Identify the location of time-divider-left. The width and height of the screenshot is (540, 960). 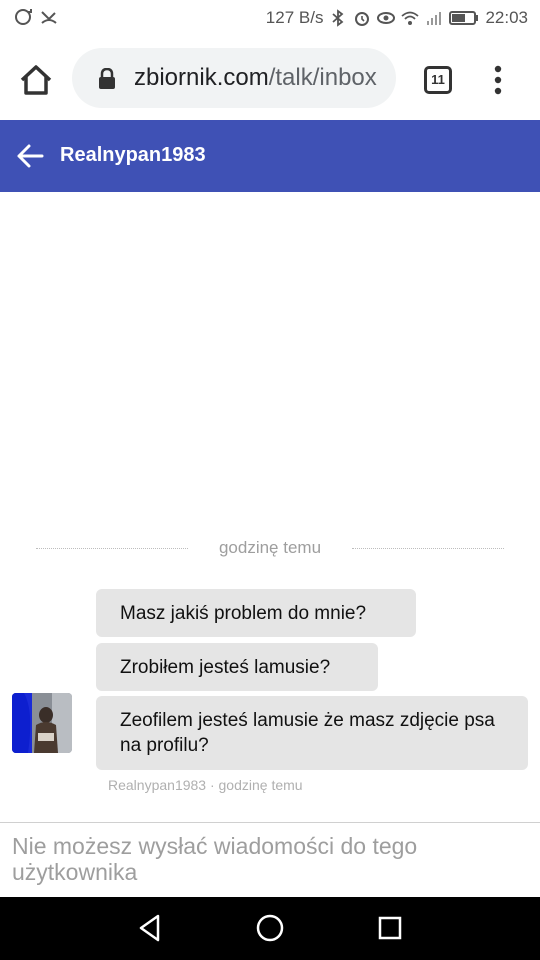
(112, 548).